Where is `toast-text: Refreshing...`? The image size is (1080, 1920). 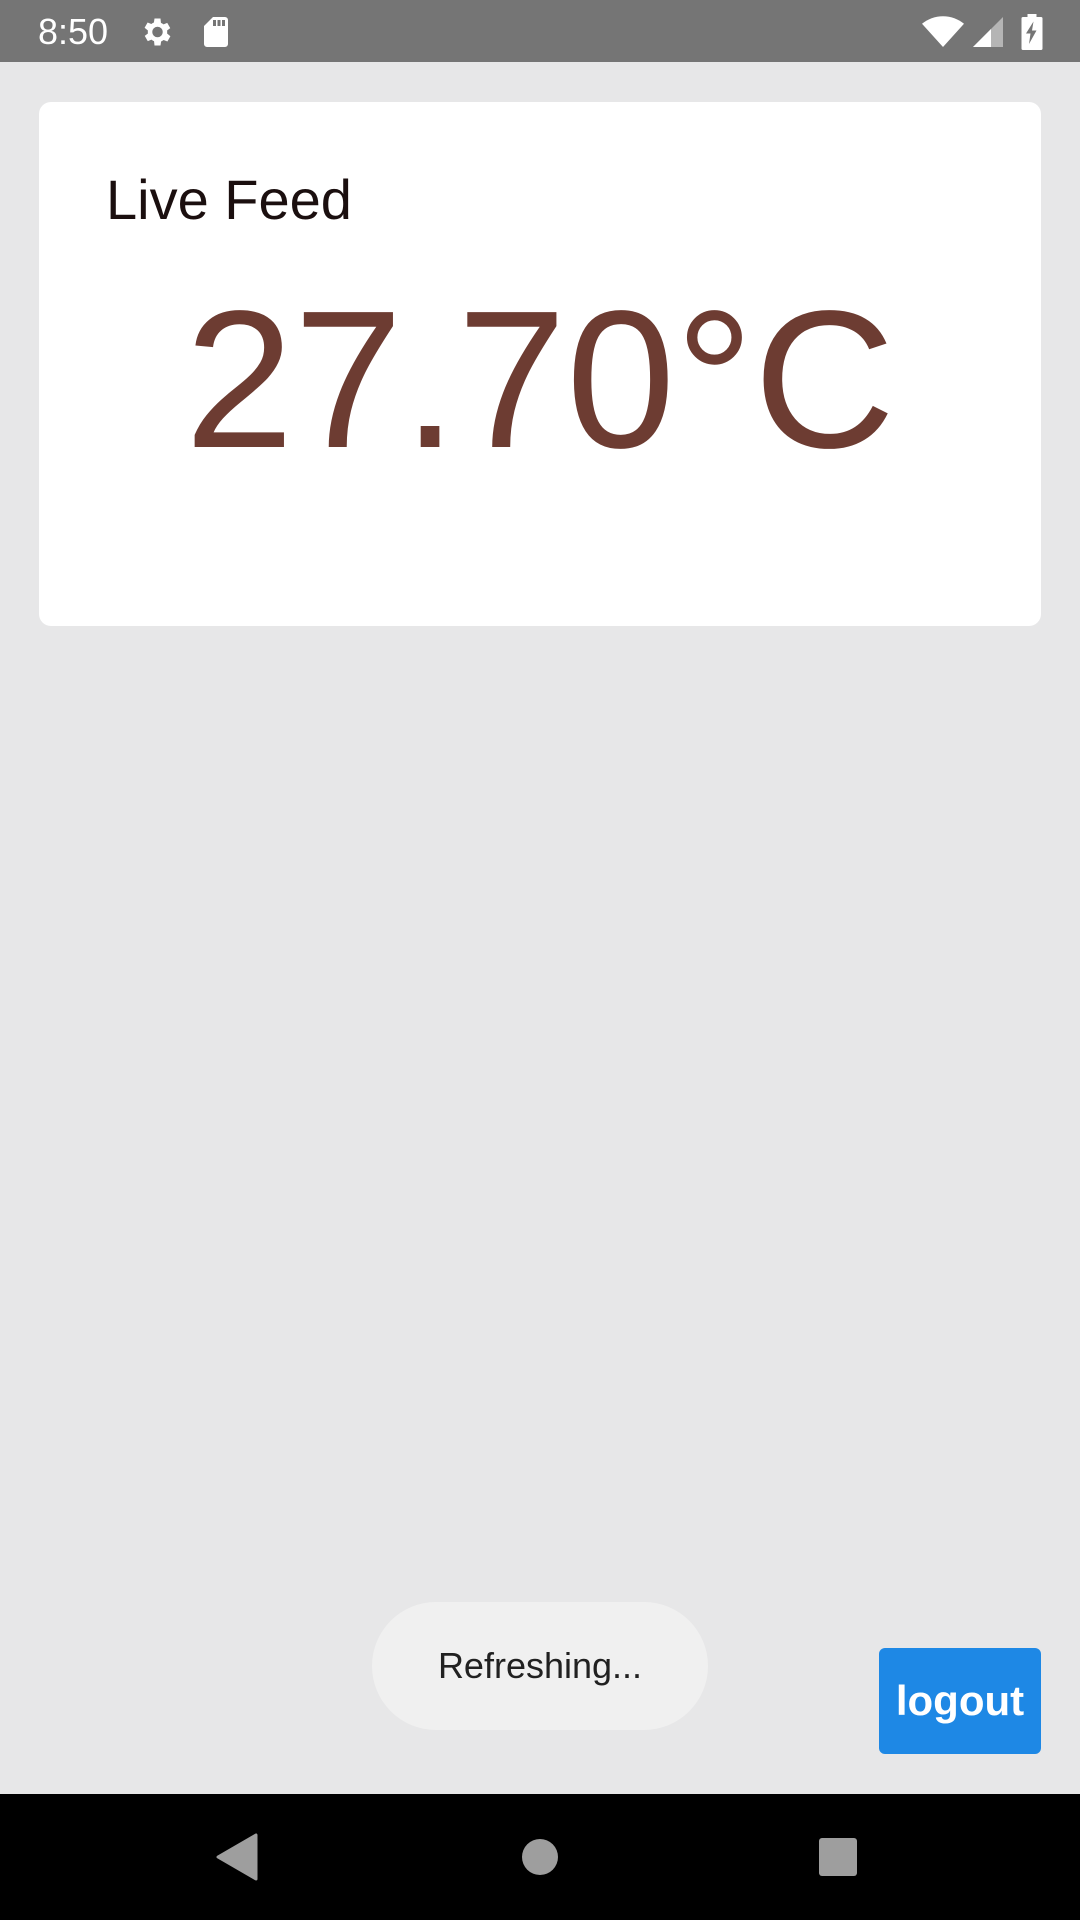 toast-text: Refreshing... is located at coordinates (540, 1665).